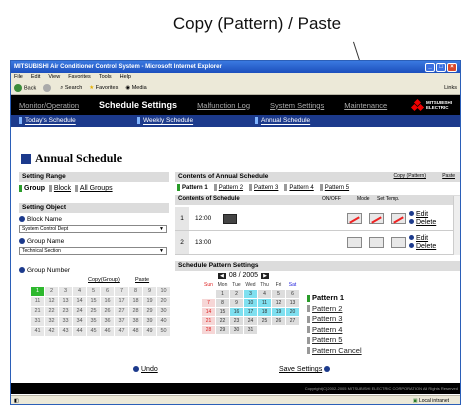 The width and height of the screenshot is (474, 408). I want to click on calendar-day: 5, so click(278, 294).